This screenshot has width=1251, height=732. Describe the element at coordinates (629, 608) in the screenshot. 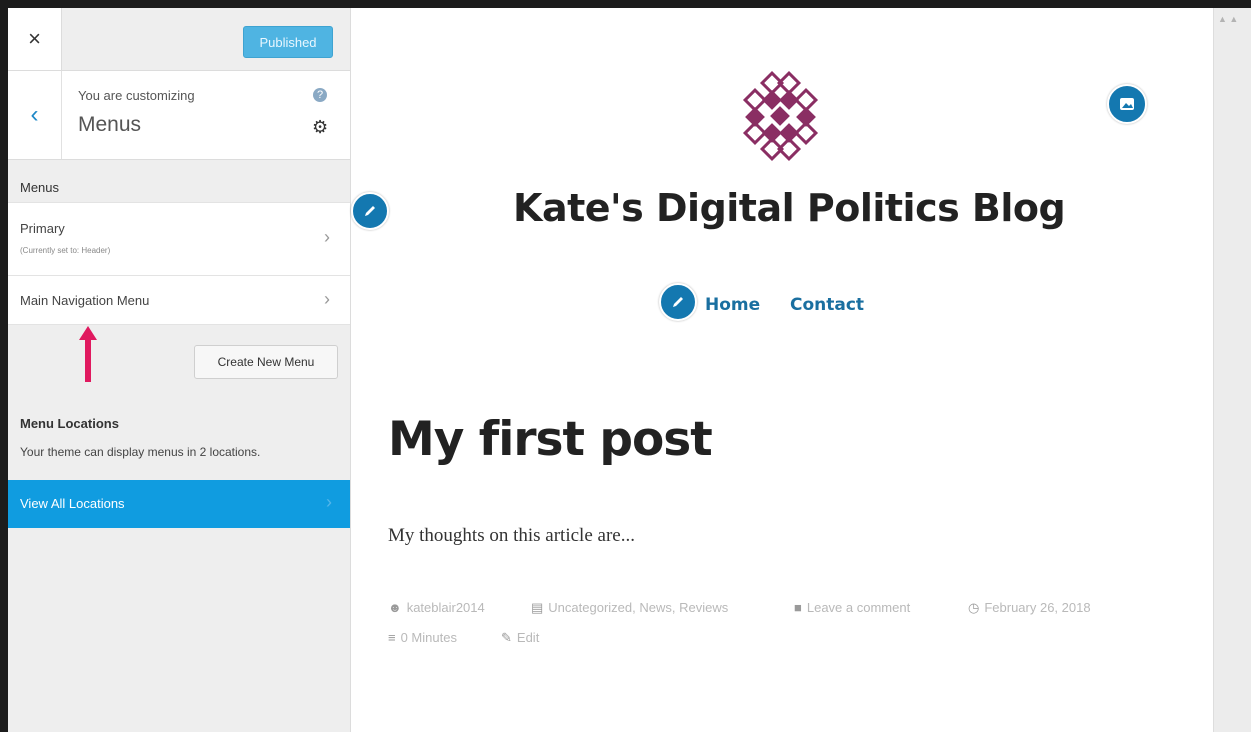

I see `post-categories: ▤ Uncategorized, News, Reviews` at that location.